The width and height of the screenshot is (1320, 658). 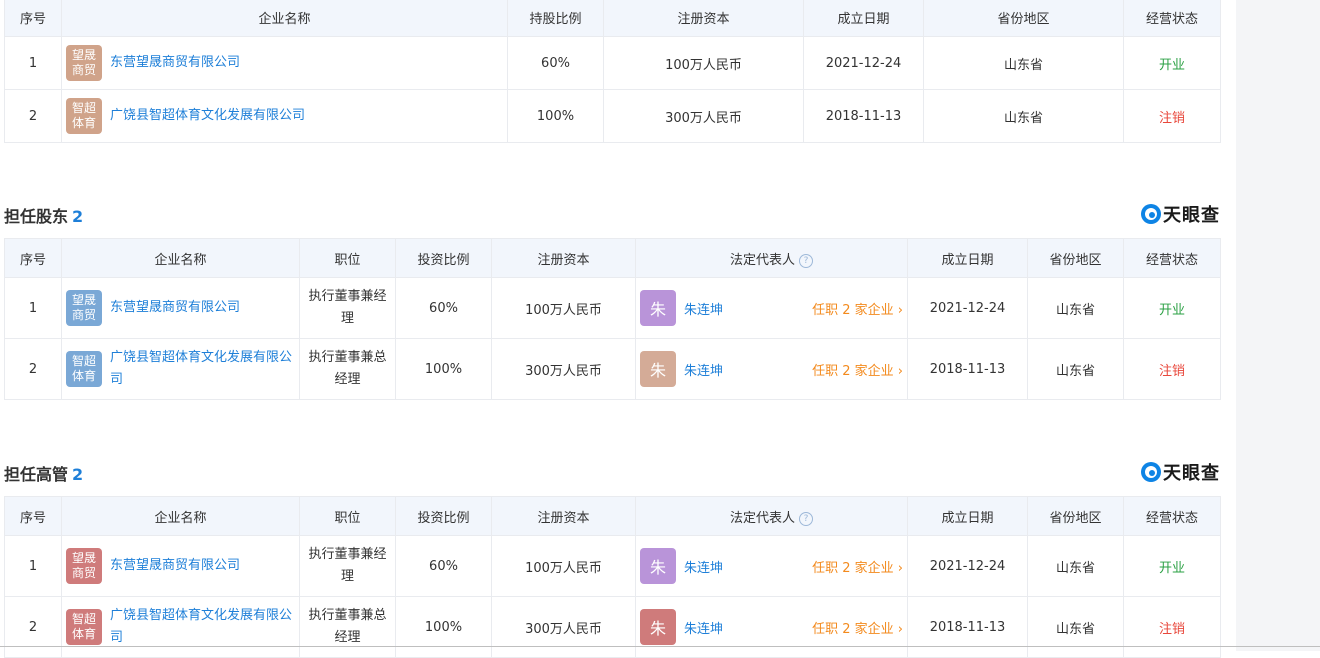 I want to click on share-ratio: 60%, so click(x=555, y=63).